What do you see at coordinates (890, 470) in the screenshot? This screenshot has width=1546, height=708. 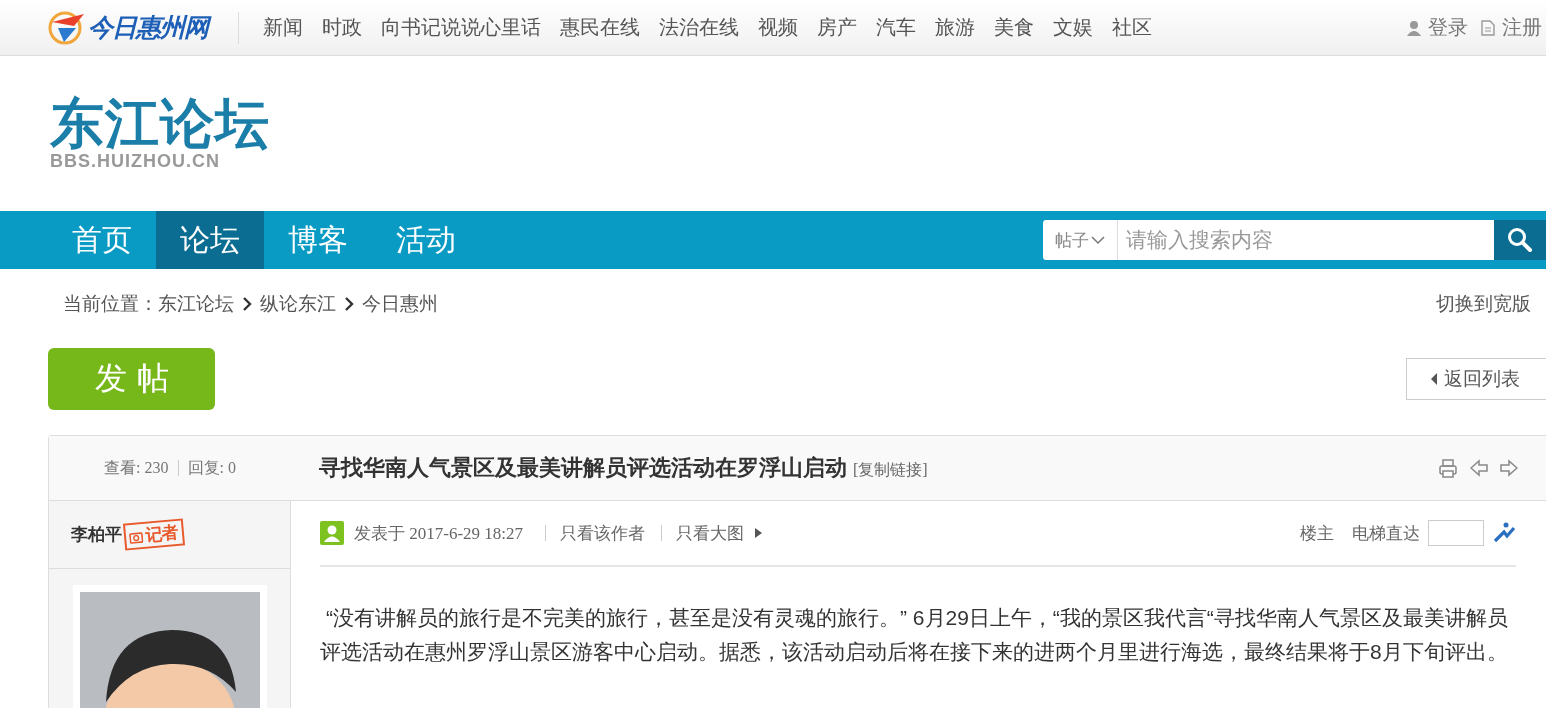 I see `copy-link: [复制链接]` at bounding box center [890, 470].